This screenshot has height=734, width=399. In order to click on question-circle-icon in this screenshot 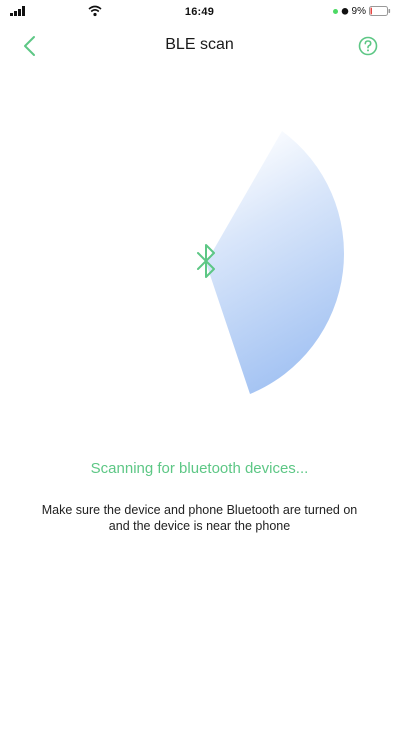, I will do `click(368, 46)`.